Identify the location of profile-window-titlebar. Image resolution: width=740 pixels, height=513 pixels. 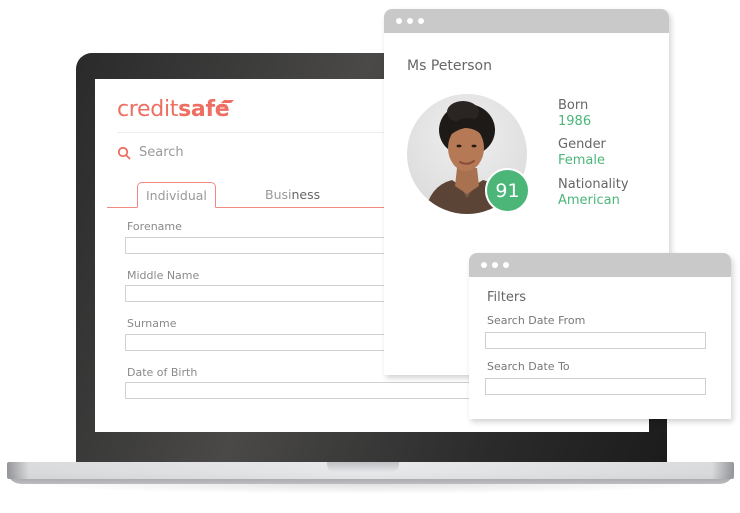
(526, 21).